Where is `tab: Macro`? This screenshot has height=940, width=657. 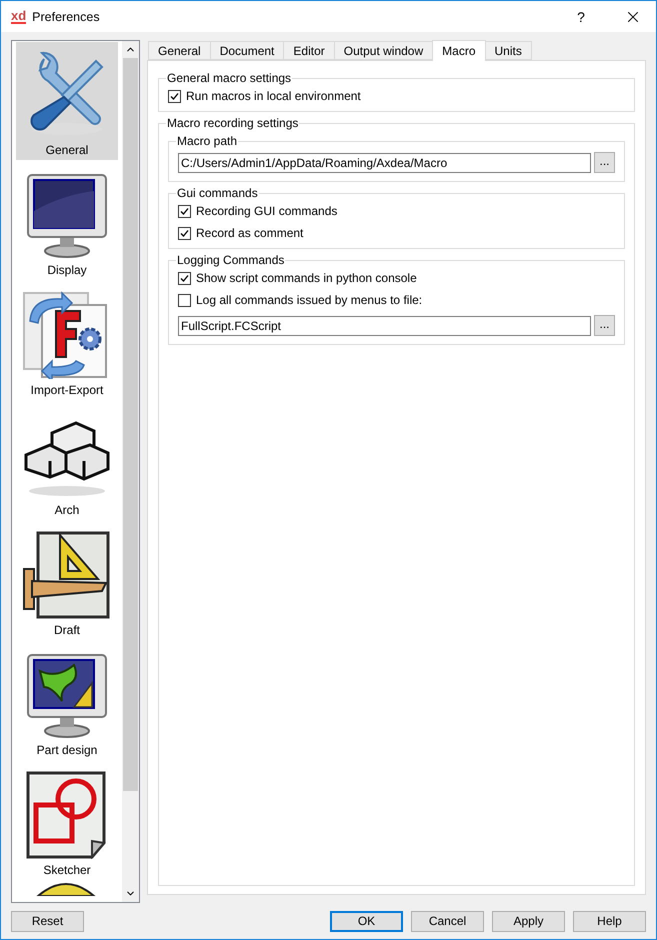
tab: Macro is located at coordinates (459, 50).